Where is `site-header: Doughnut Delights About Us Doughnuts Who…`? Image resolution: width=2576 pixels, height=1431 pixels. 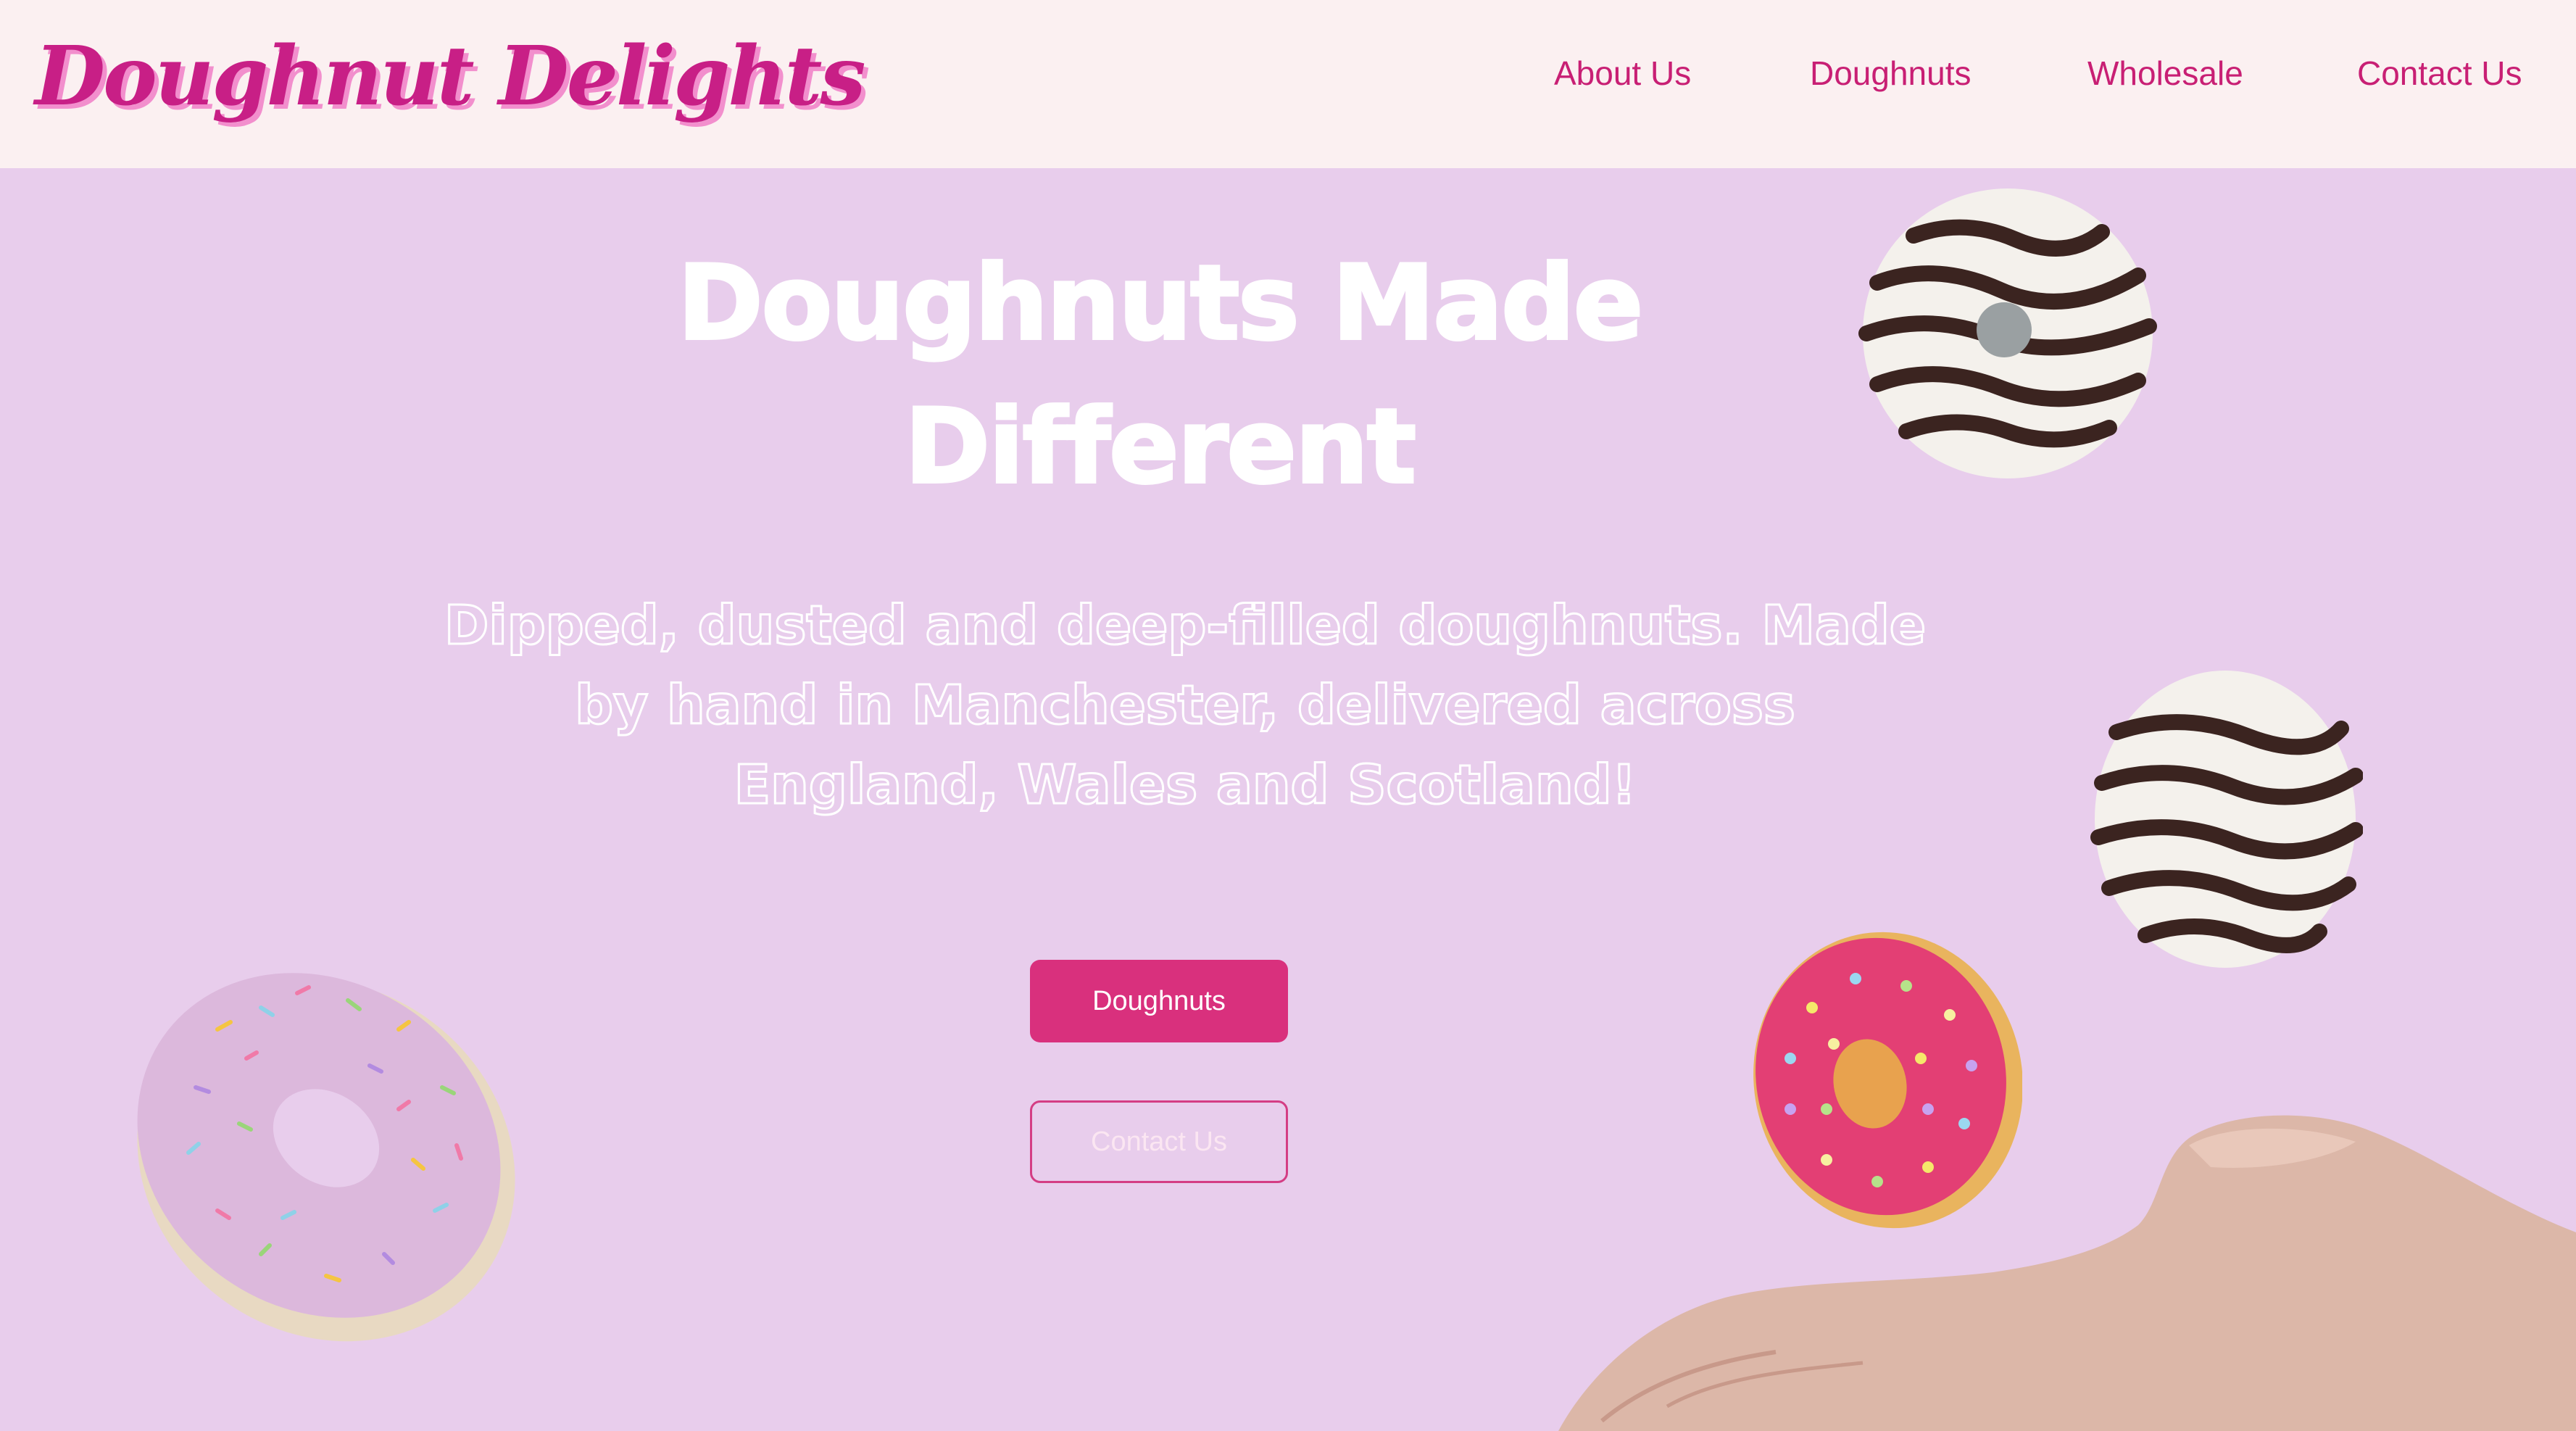
site-header: Doughnut Delights About Us Doughnuts Who… is located at coordinates (1288, 84).